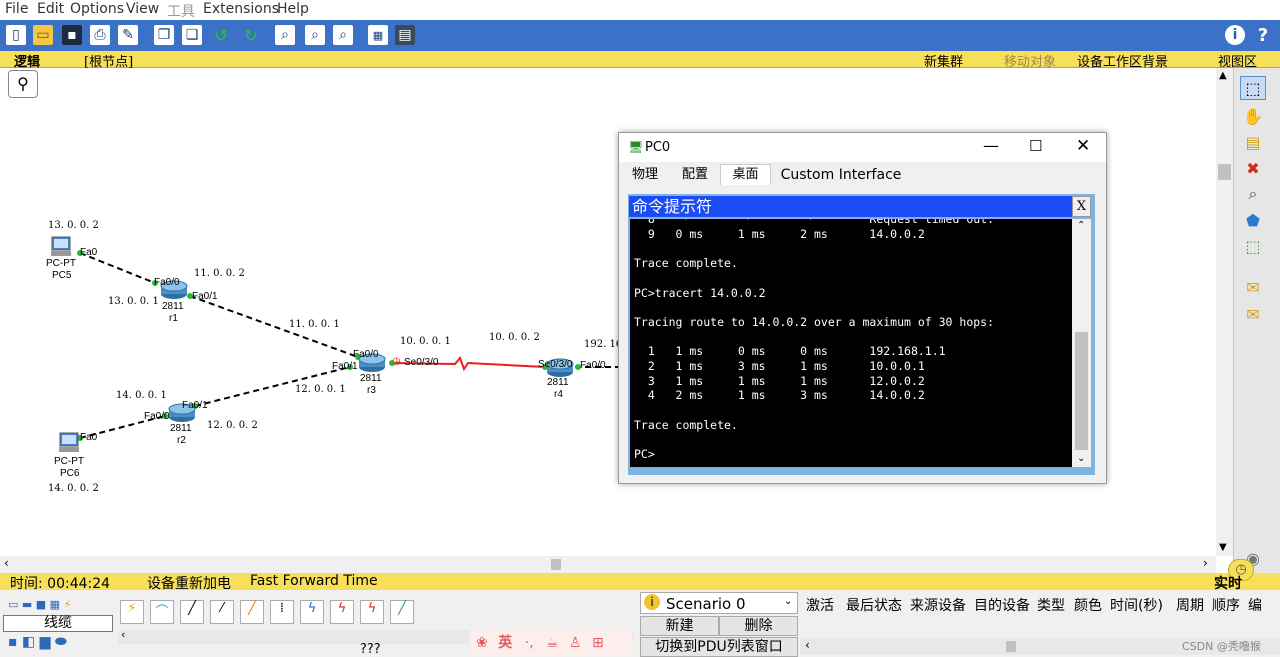  What do you see at coordinates (72, 35) in the screenshot?
I see `save-icon: ▪` at bounding box center [72, 35].